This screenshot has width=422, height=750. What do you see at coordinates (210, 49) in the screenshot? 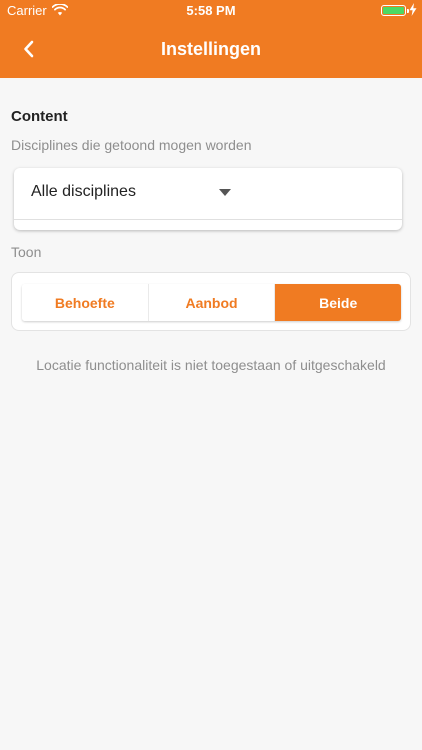
I see `page-title: Instellingen` at bounding box center [210, 49].